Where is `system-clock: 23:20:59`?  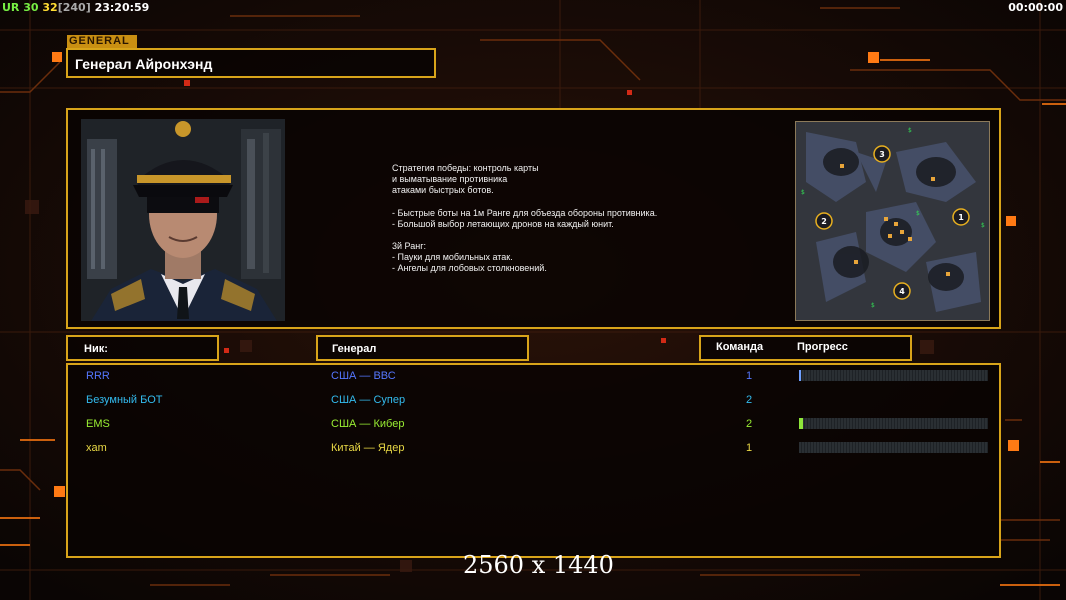
system-clock: 23:20:59 is located at coordinates (122, 7).